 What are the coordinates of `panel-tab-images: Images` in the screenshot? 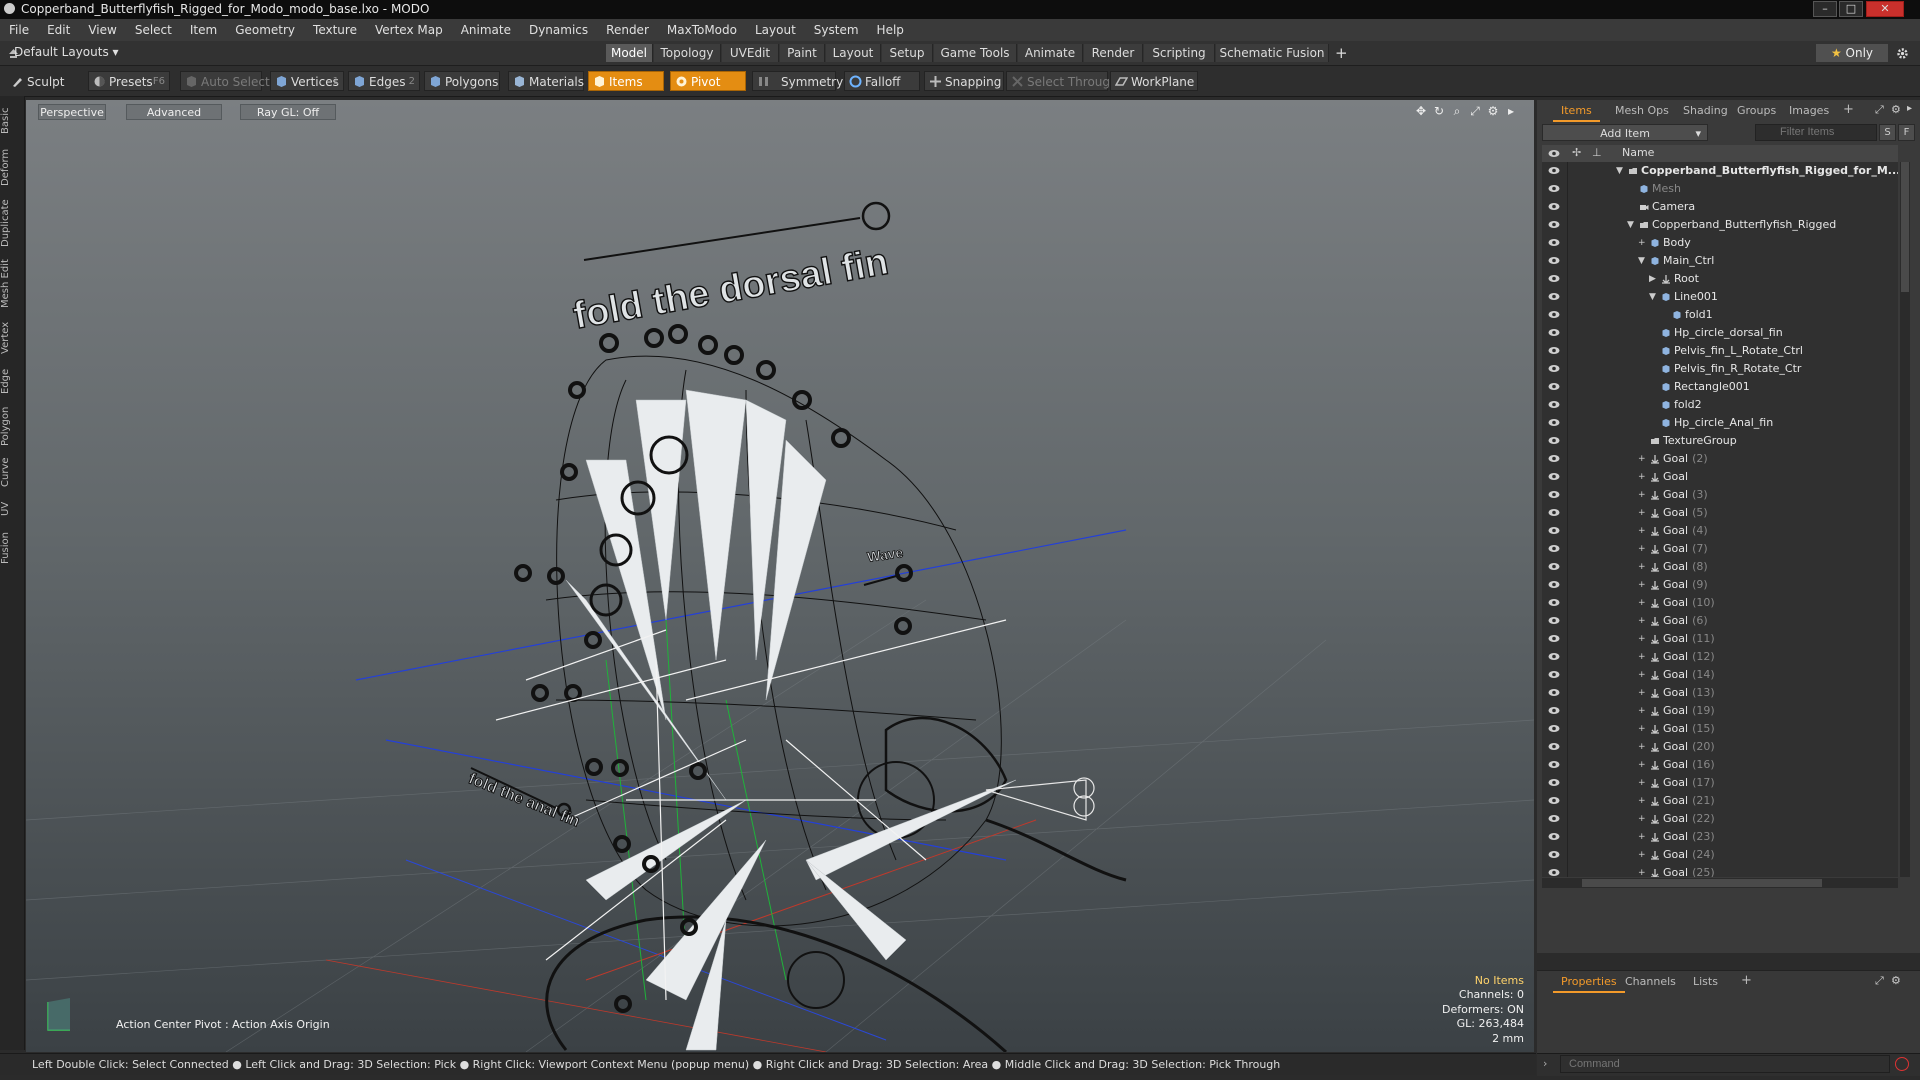 It's located at (1809, 111).